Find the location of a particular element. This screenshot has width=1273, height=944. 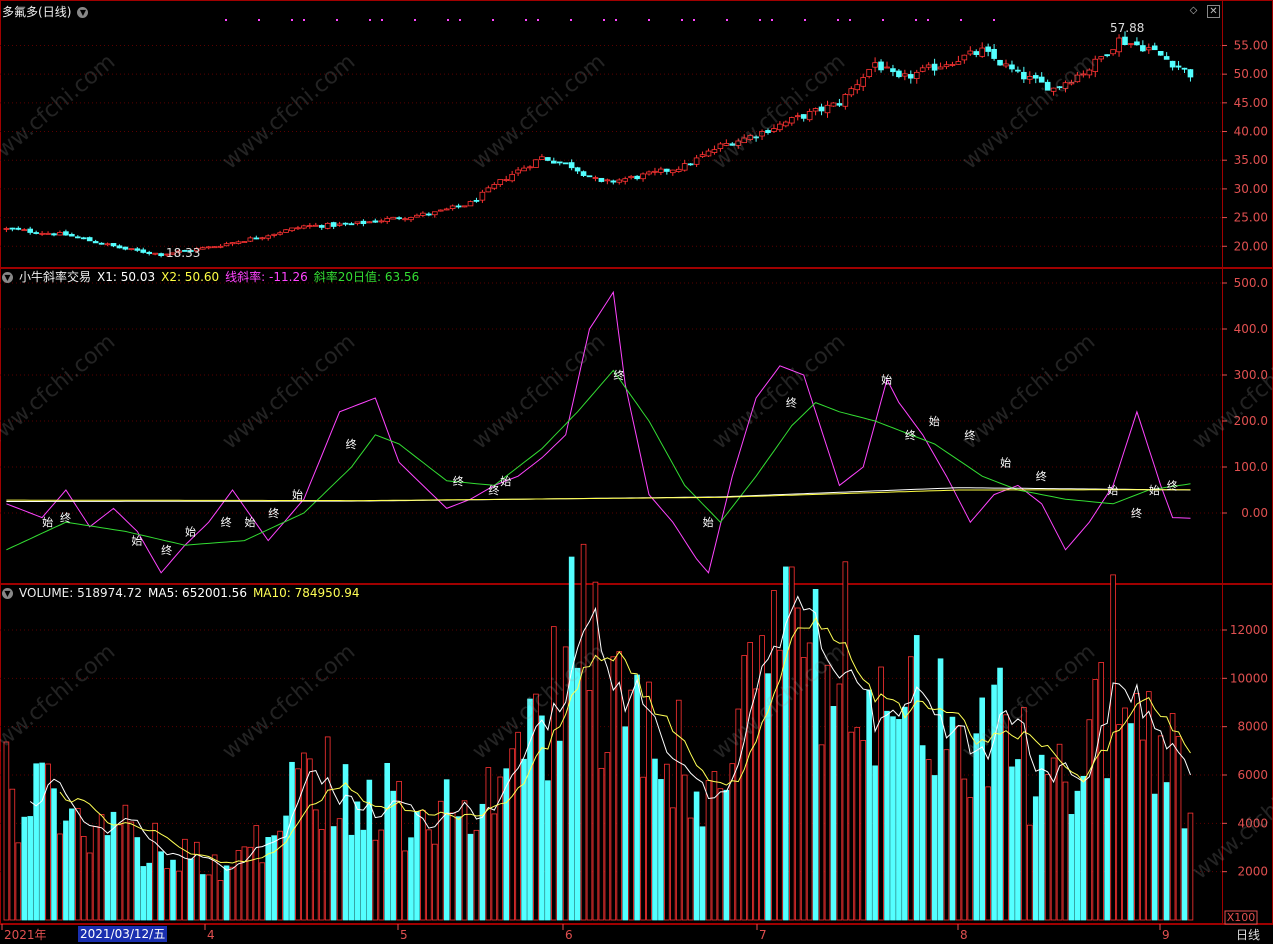

ytick-label: 30.00 is located at coordinates (1251, 189).